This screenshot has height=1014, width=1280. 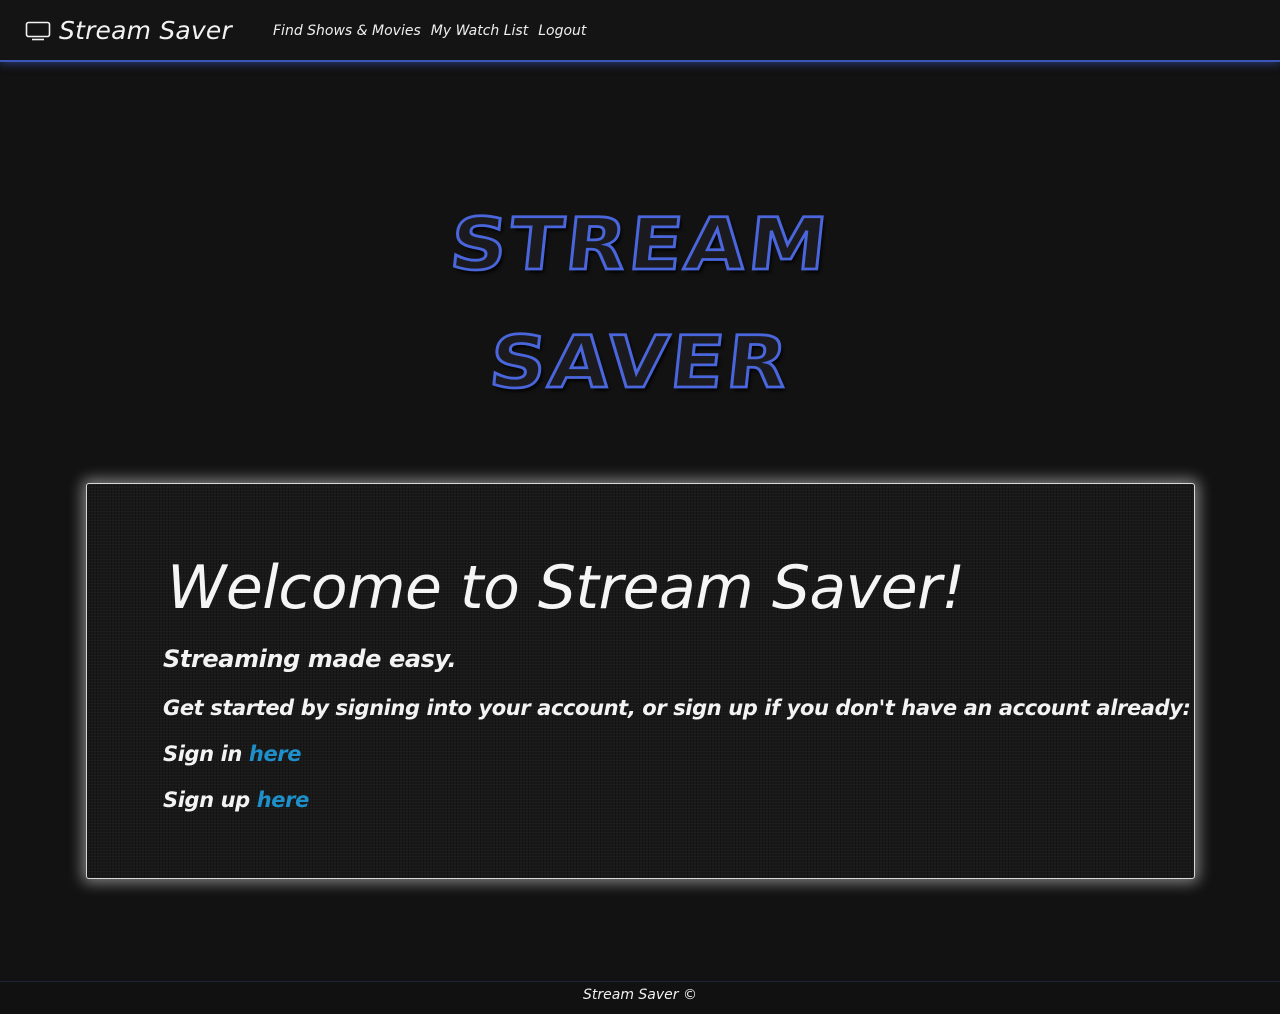 What do you see at coordinates (562, 31) in the screenshot?
I see `nav-link-logout: Logout` at bounding box center [562, 31].